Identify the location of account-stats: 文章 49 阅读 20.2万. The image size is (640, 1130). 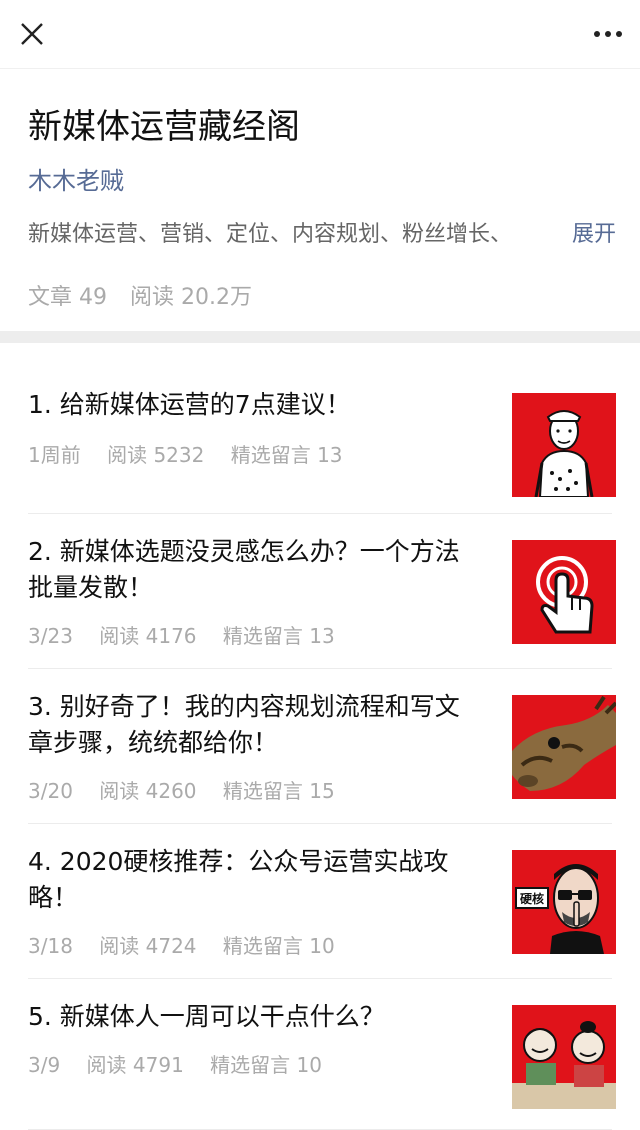
(148, 295).